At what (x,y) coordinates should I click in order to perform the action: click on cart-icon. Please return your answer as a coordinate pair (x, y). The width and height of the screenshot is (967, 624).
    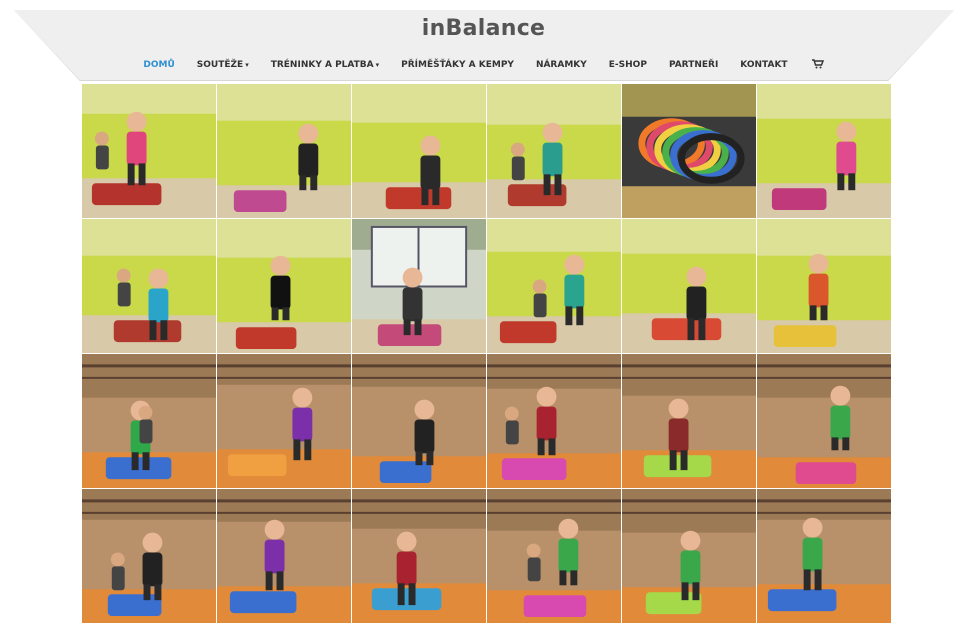
    Looking at the image, I should click on (817, 63).